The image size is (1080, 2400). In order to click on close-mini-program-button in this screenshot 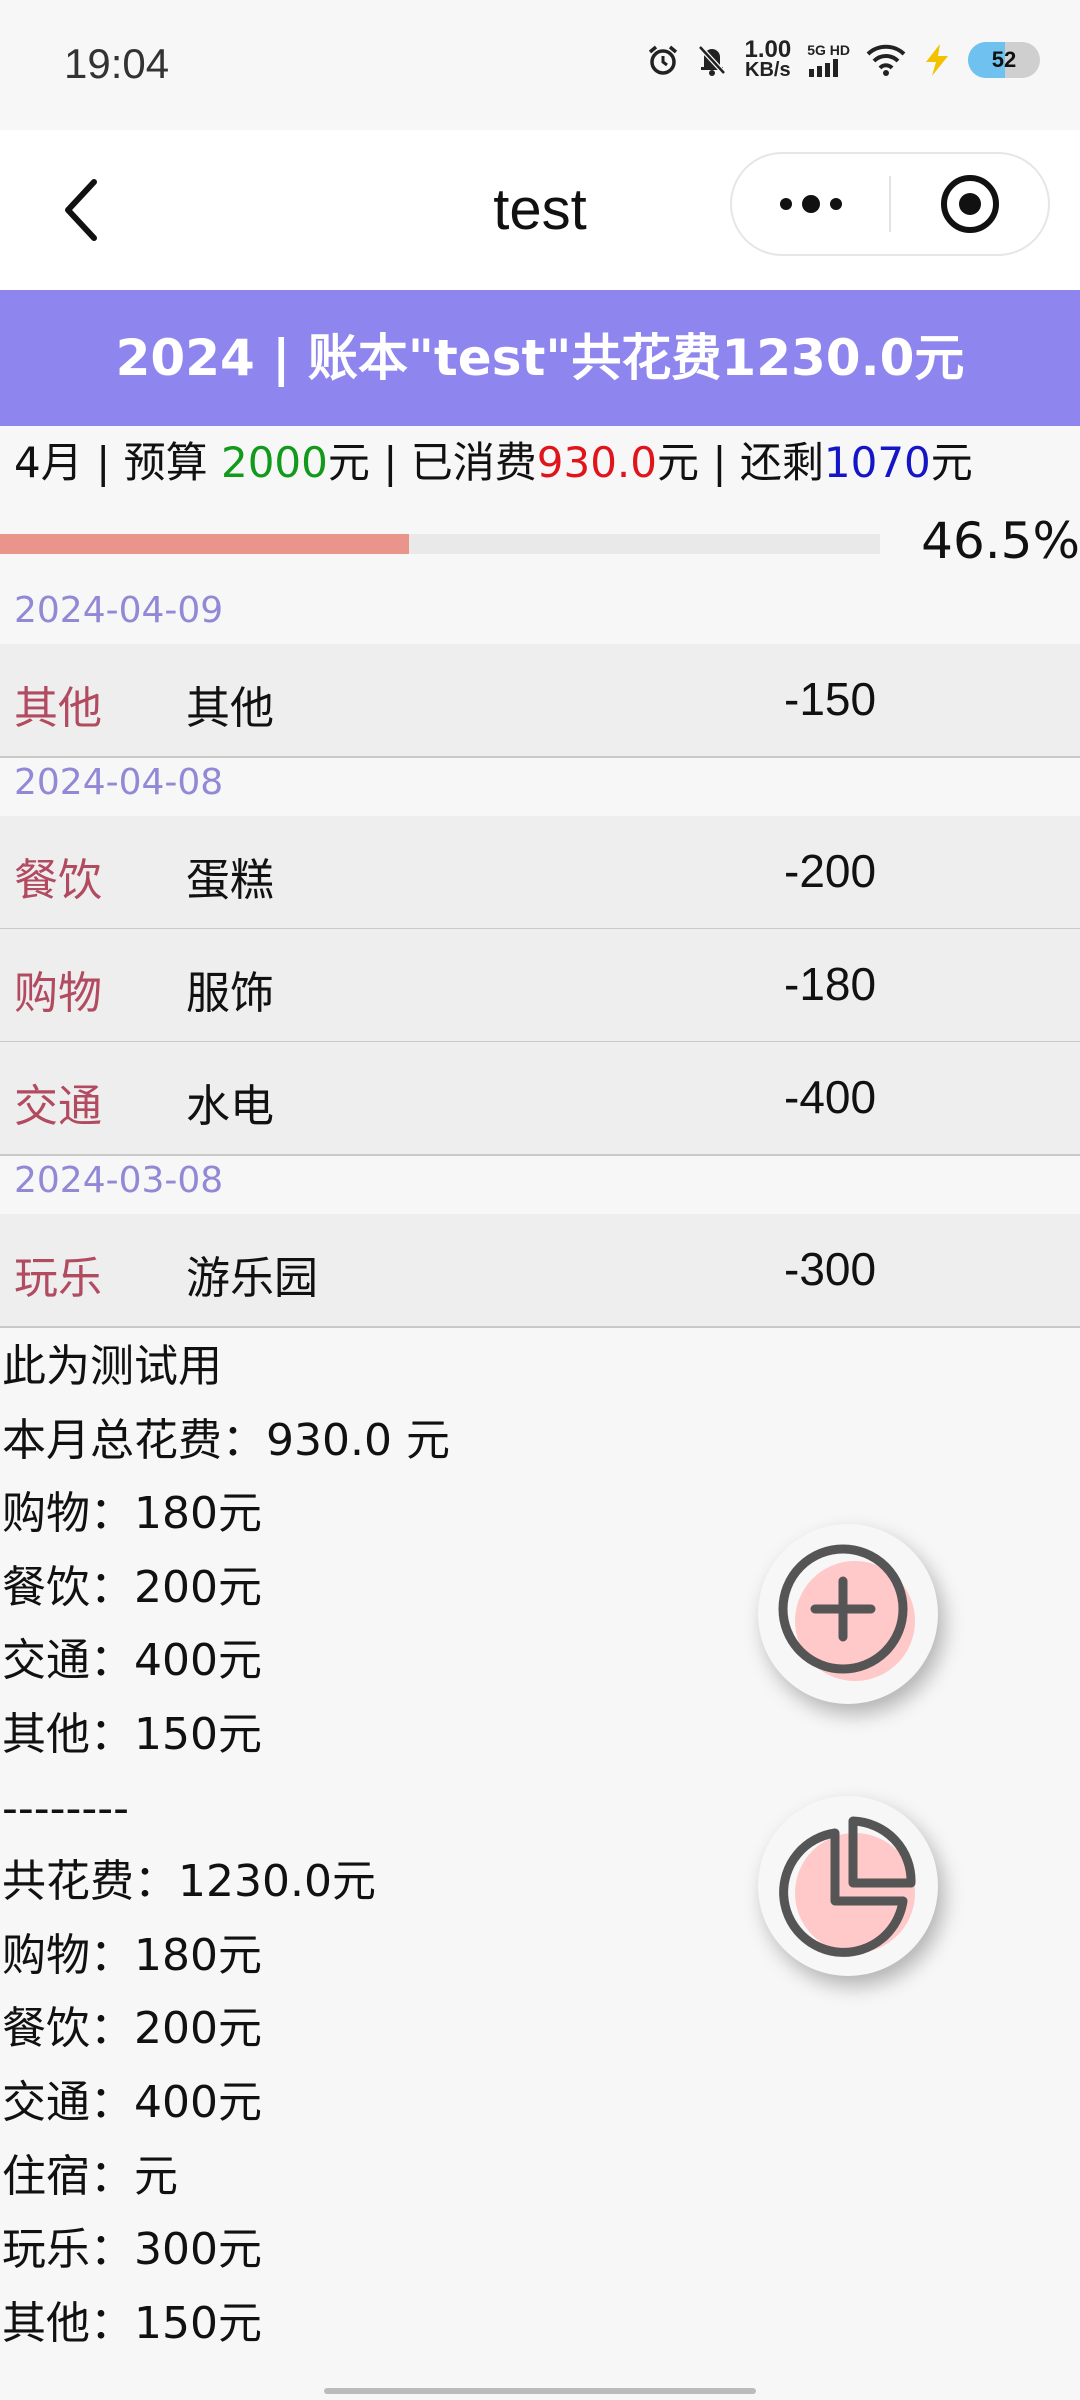, I will do `click(969, 204)`.